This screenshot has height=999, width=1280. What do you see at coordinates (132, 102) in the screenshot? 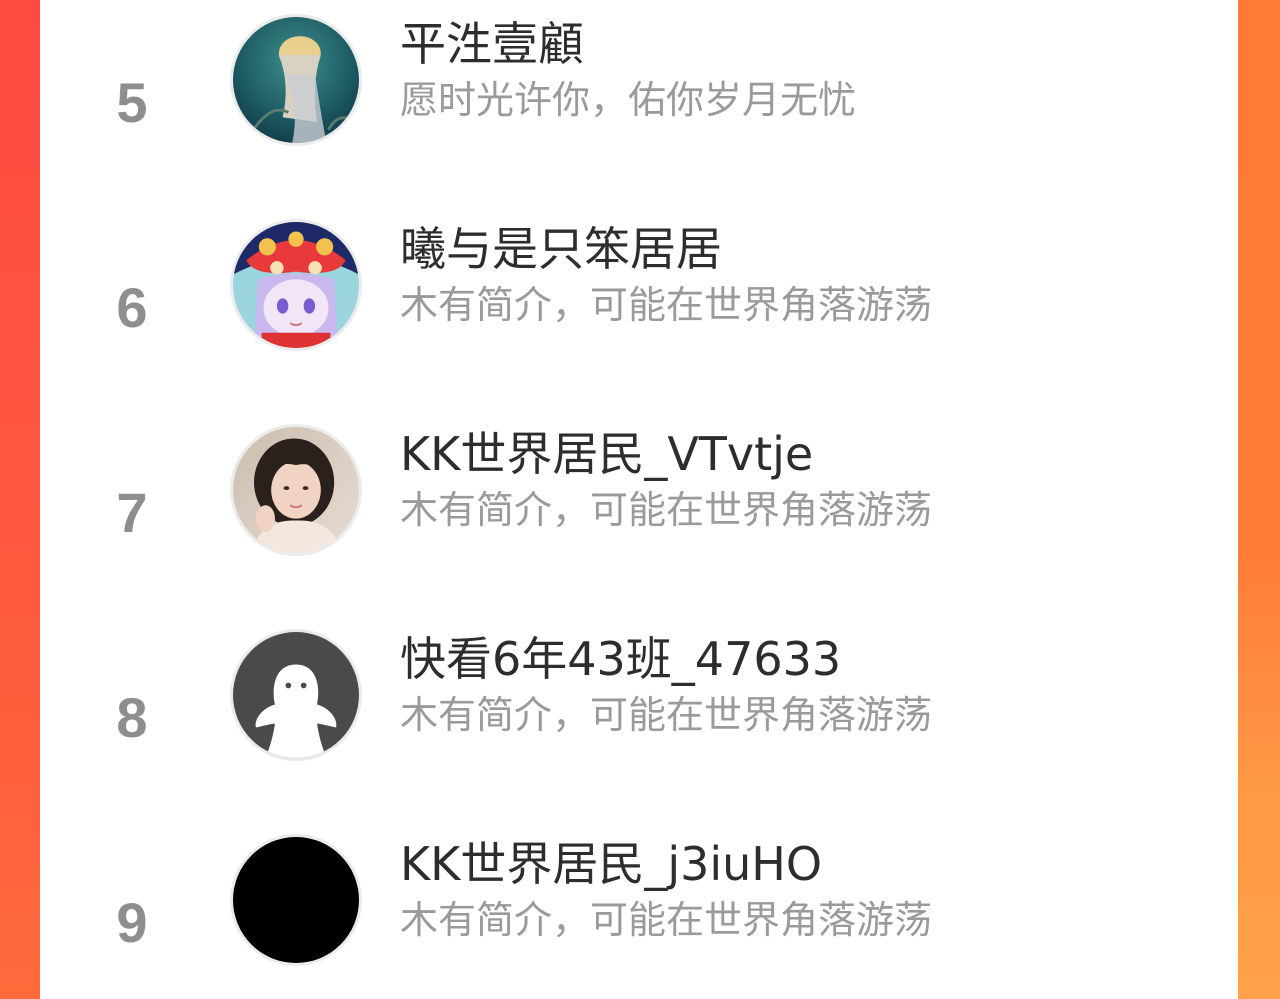
I see `rank-number: 5` at bounding box center [132, 102].